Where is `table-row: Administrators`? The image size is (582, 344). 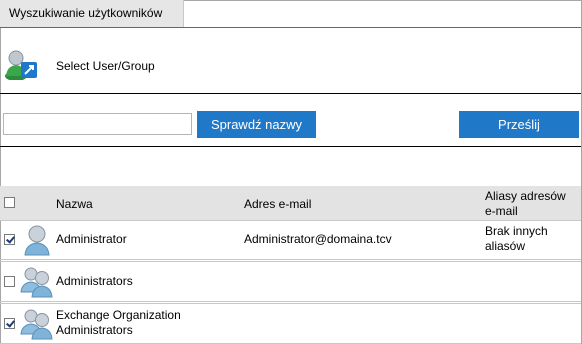
table-row: Administrators is located at coordinates (290, 282).